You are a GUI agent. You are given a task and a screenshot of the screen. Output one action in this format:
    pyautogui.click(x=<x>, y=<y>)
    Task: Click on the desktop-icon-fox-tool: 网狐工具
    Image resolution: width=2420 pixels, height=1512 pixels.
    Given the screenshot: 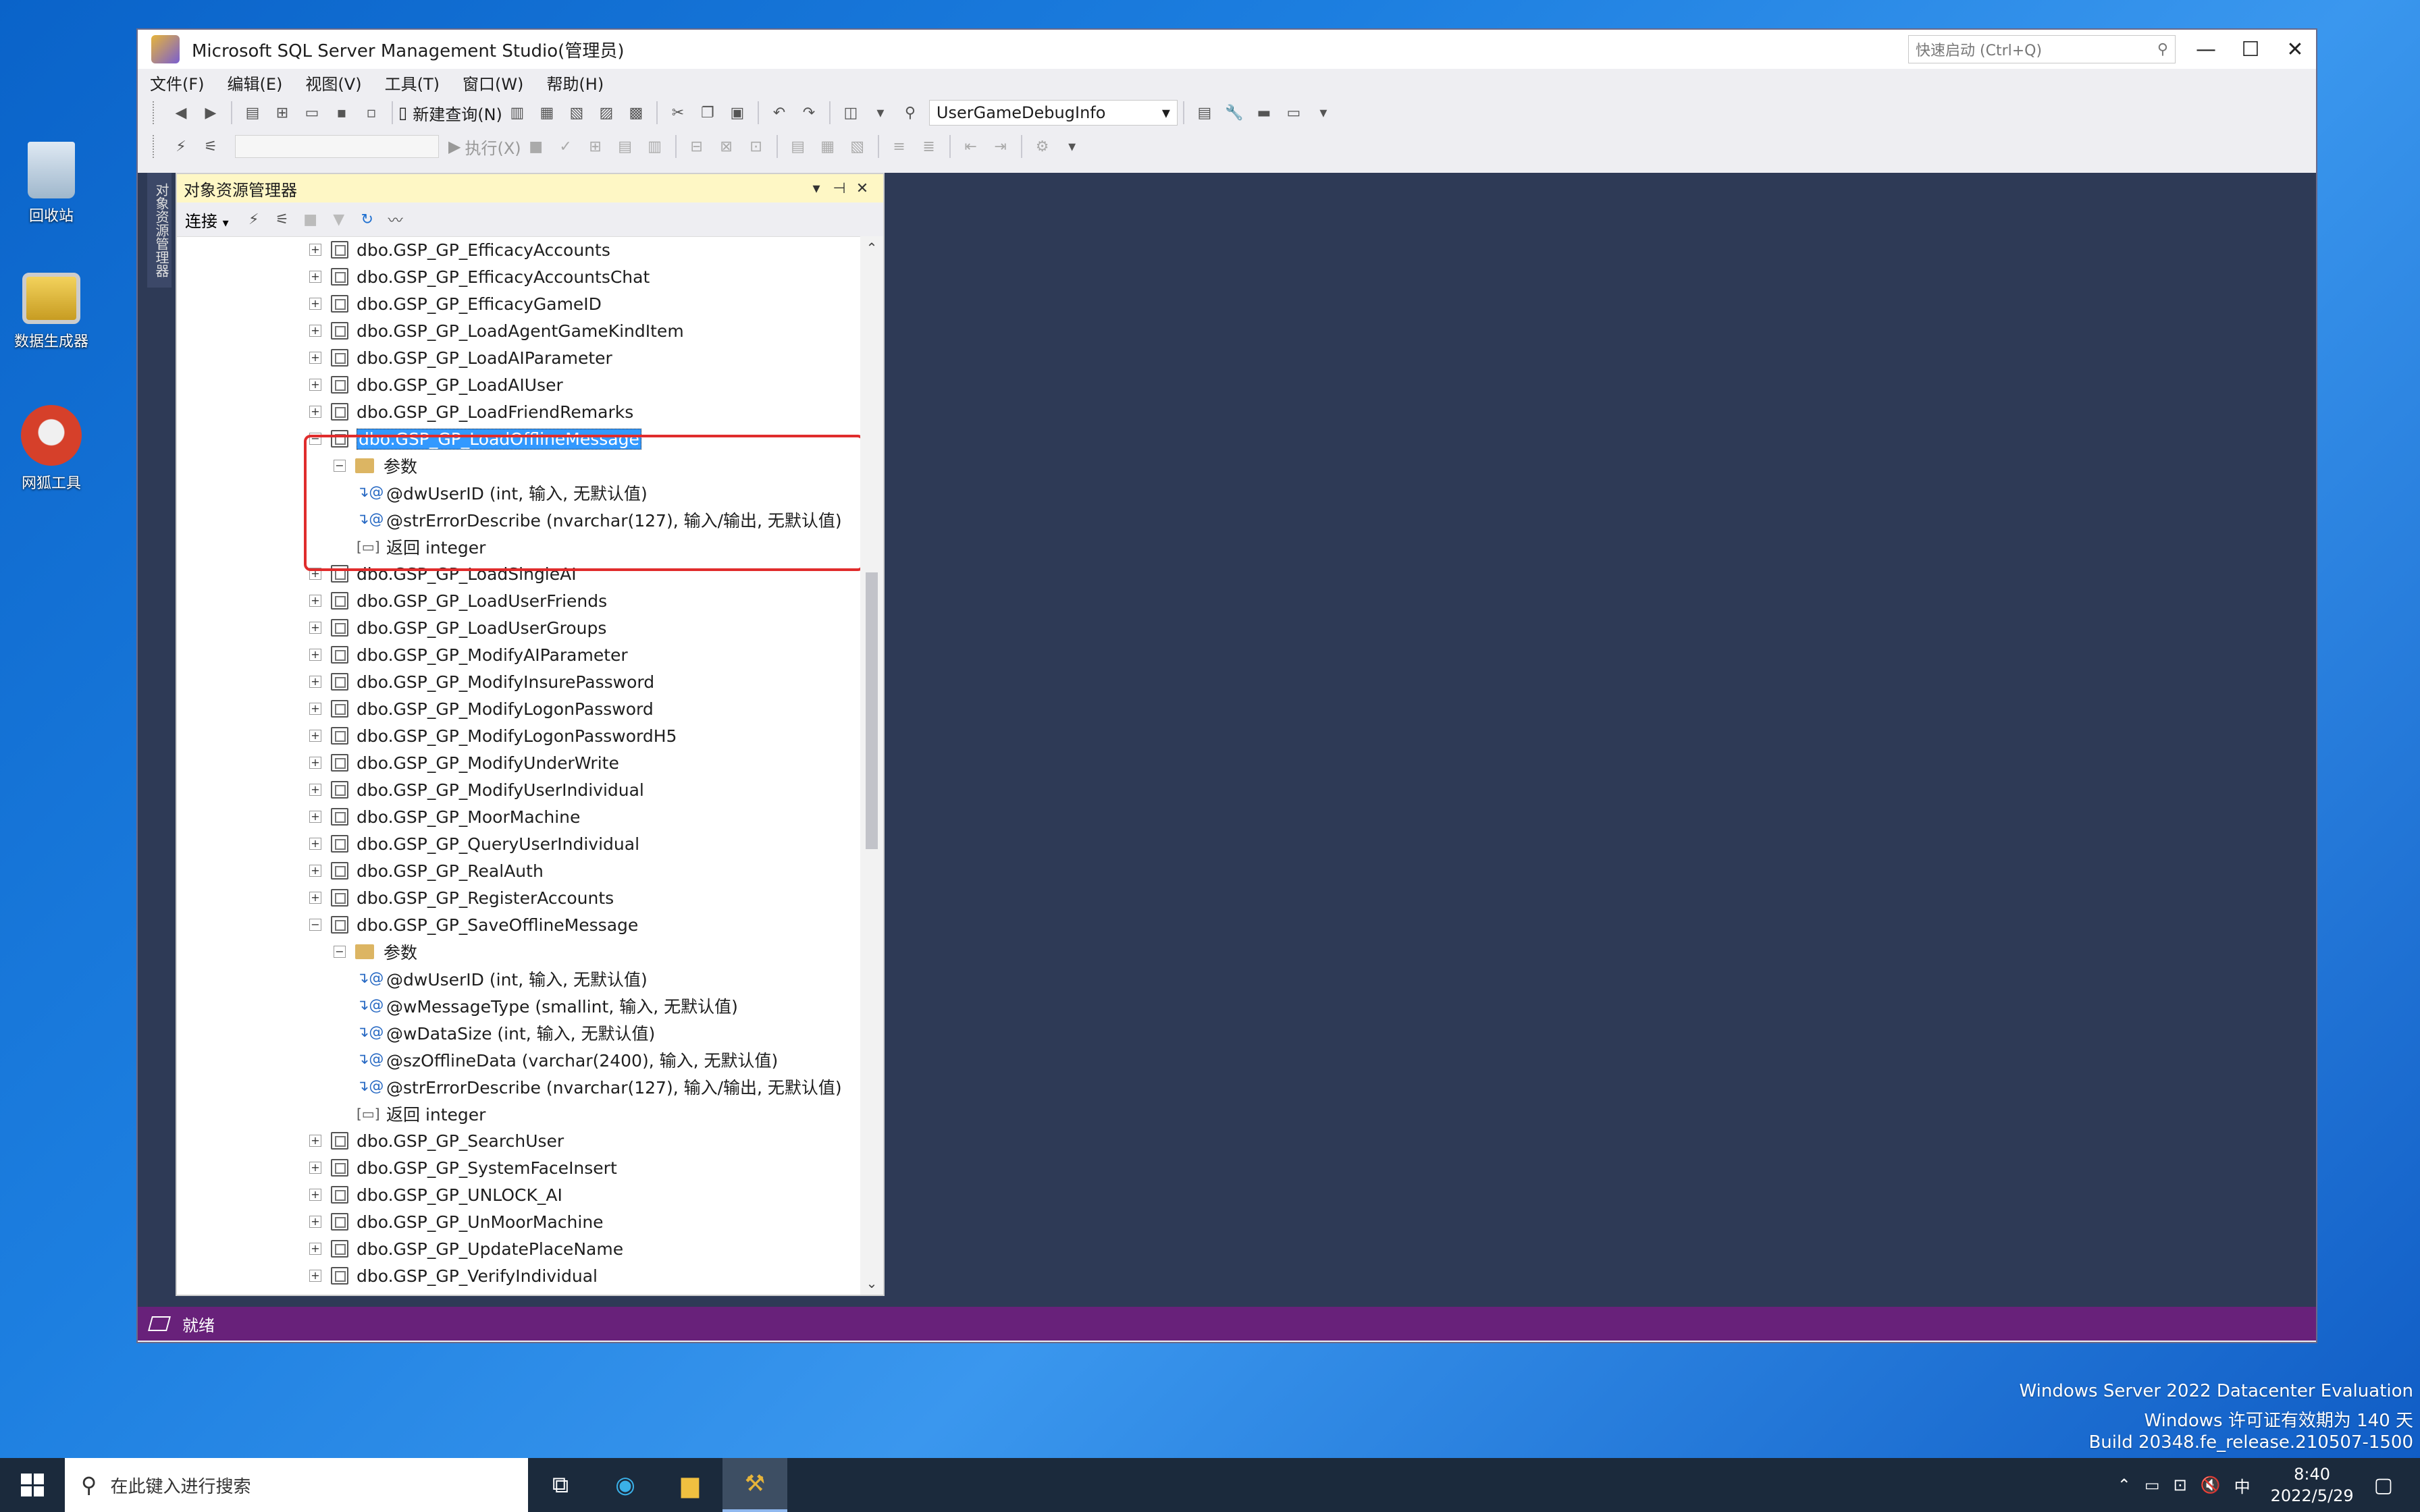 What is the action you would take?
    pyautogui.click(x=52, y=449)
    